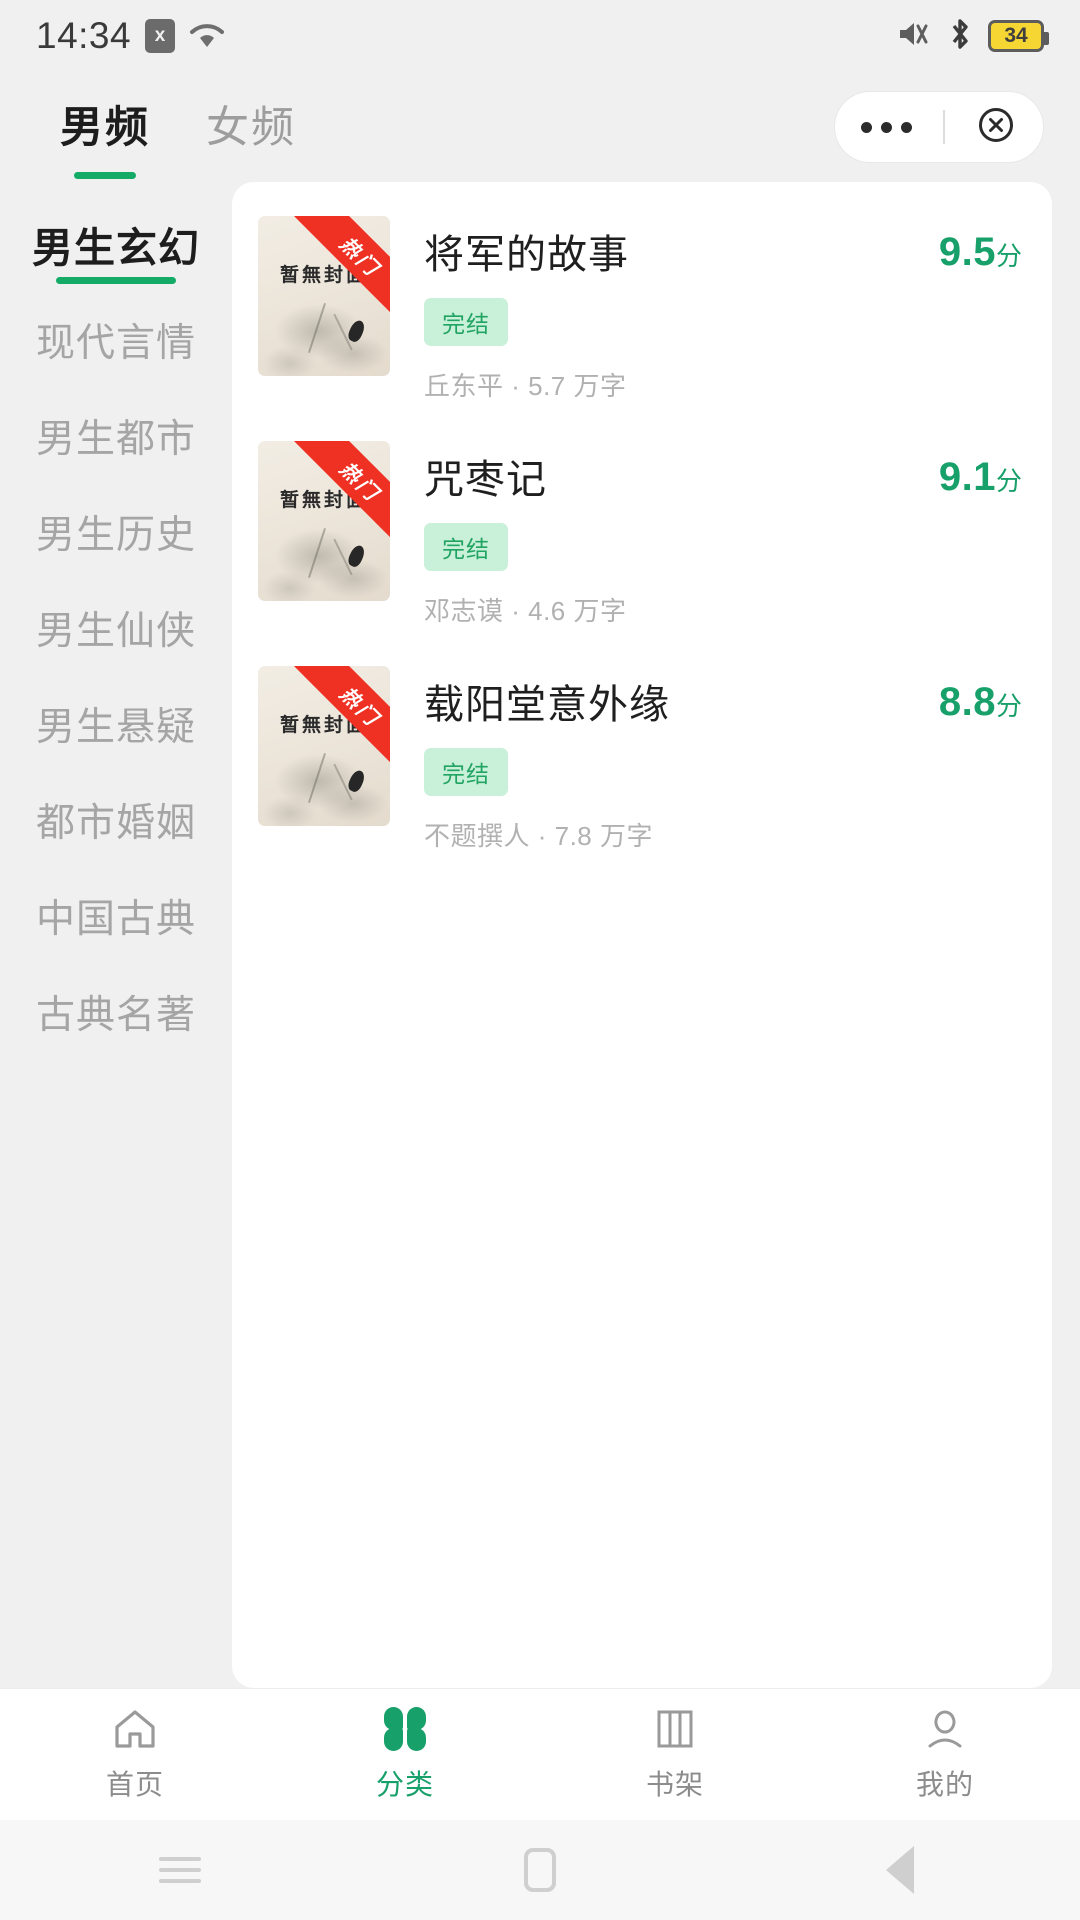 The height and width of the screenshot is (1920, 1080). I want to click on mini-program-capsule, so click(939, 127).